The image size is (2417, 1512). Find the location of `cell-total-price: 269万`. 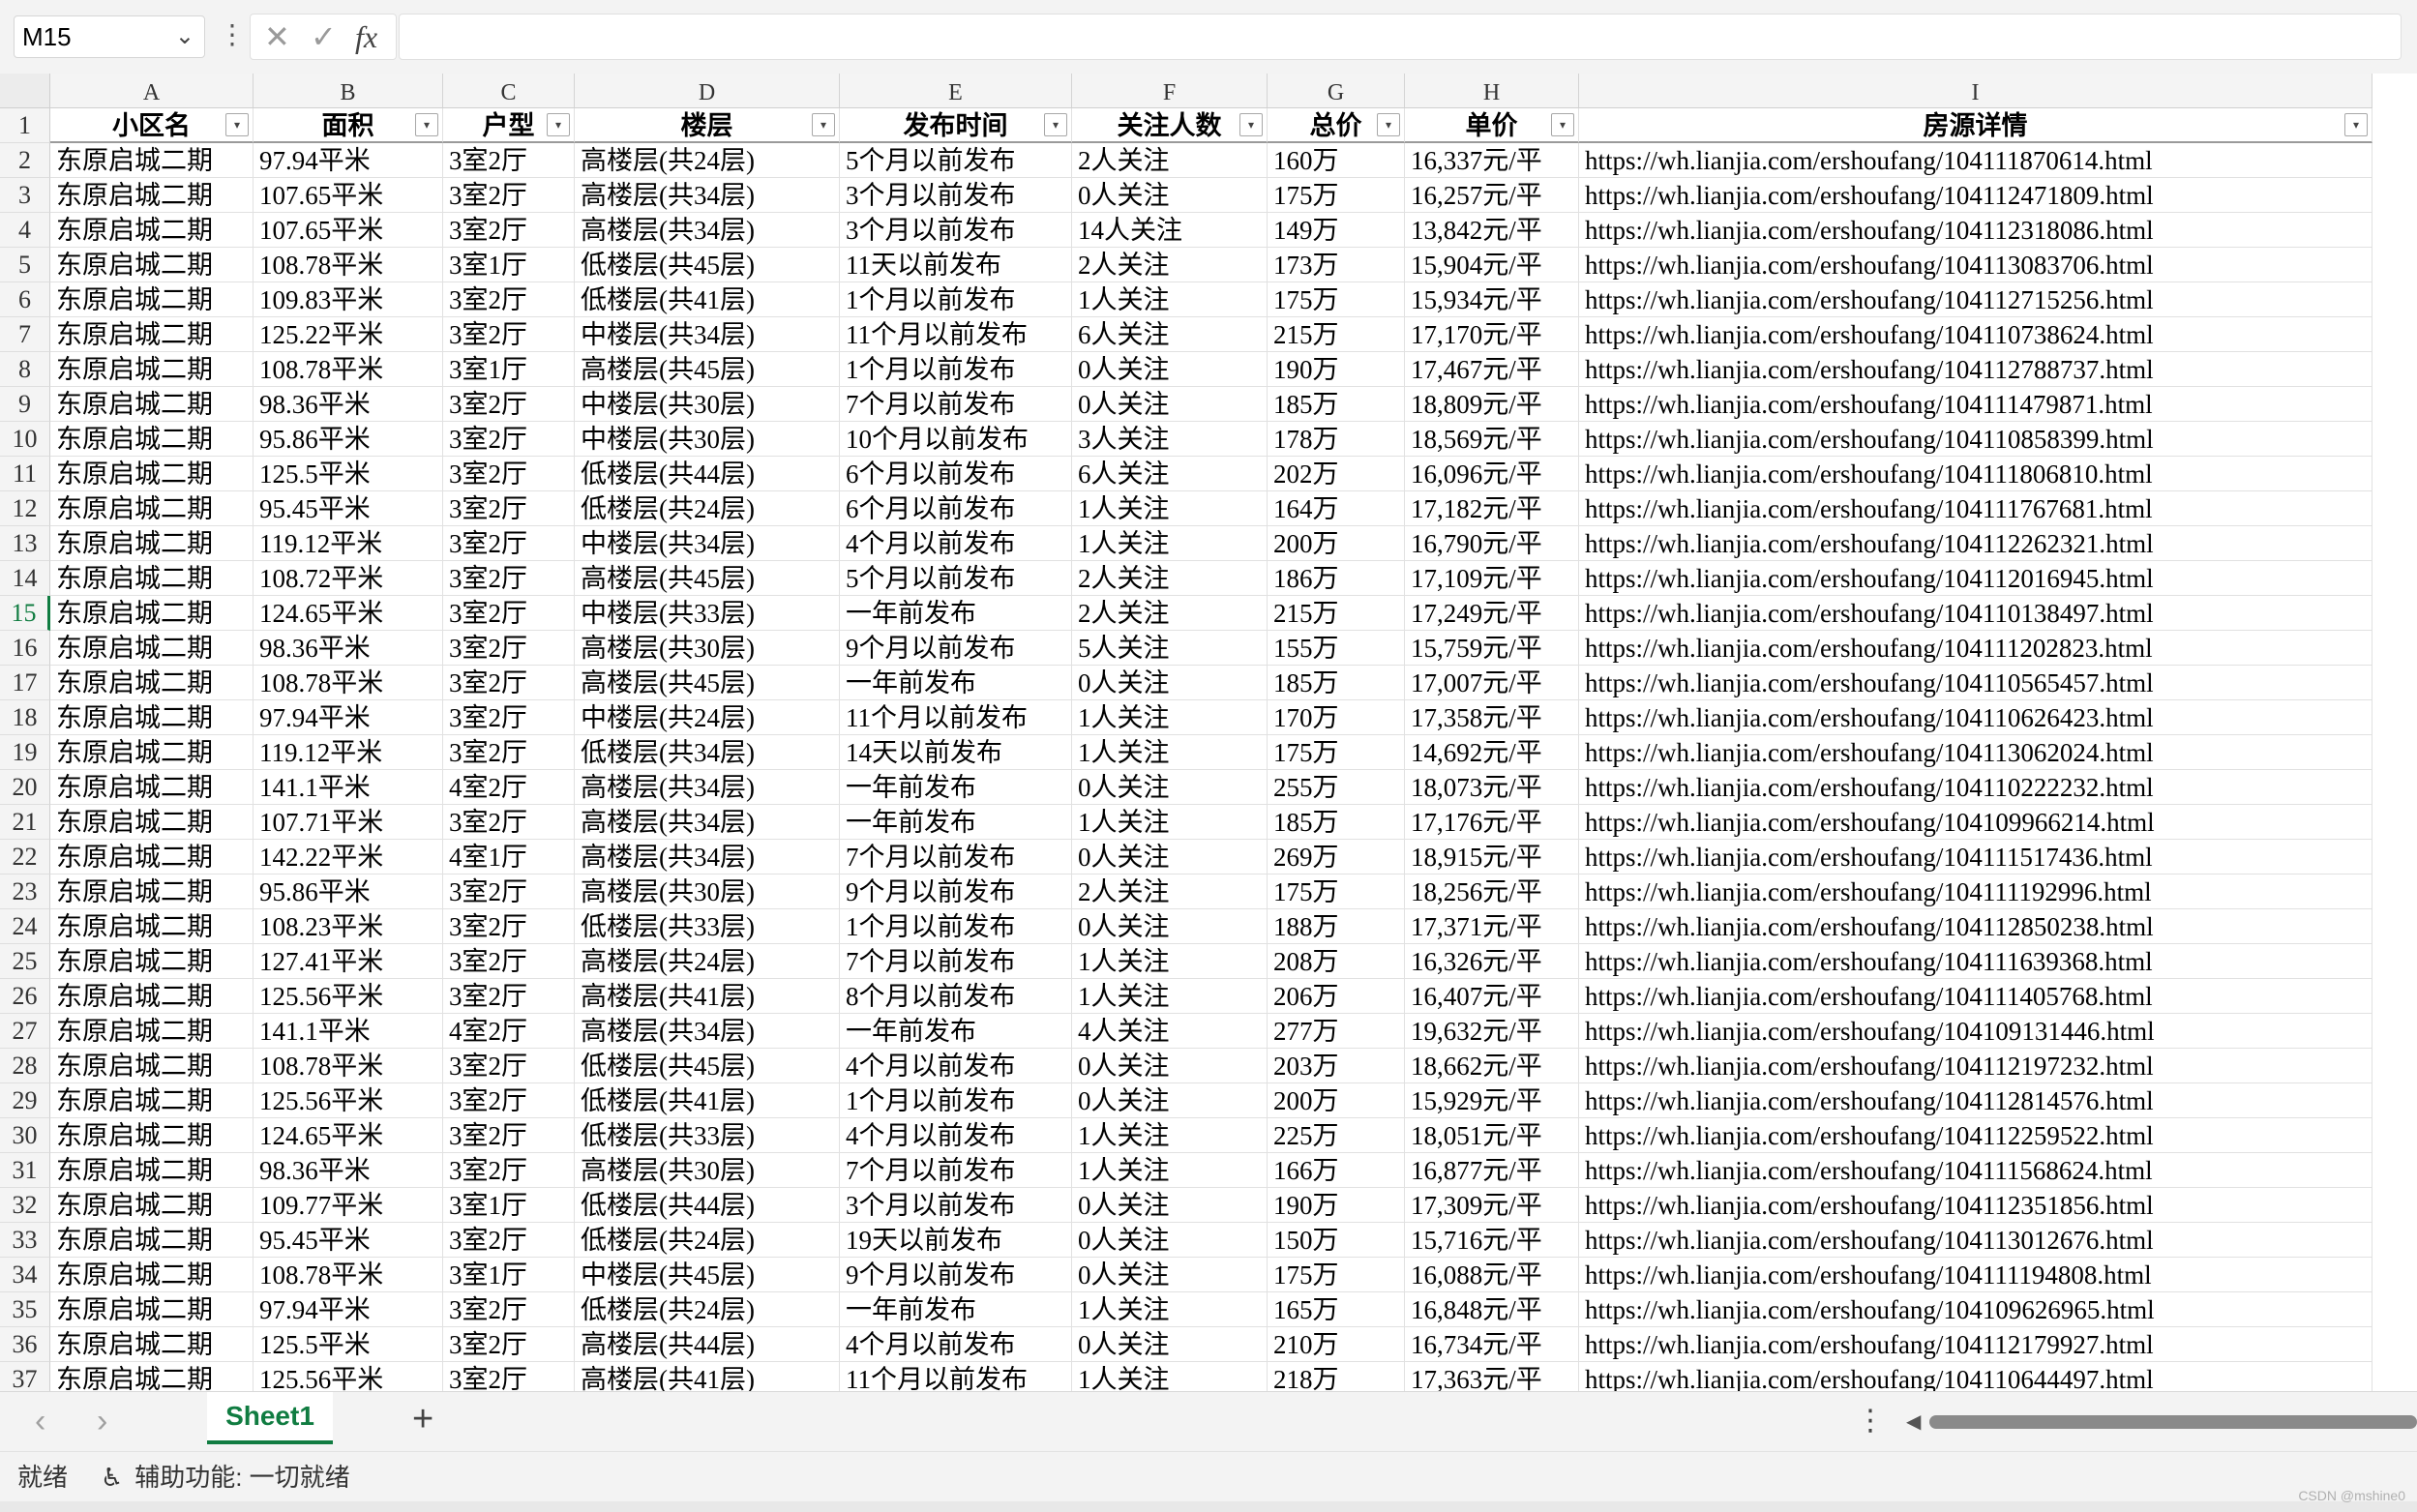

cell-total-price: 269万 is located at coordinates (1336, 858).